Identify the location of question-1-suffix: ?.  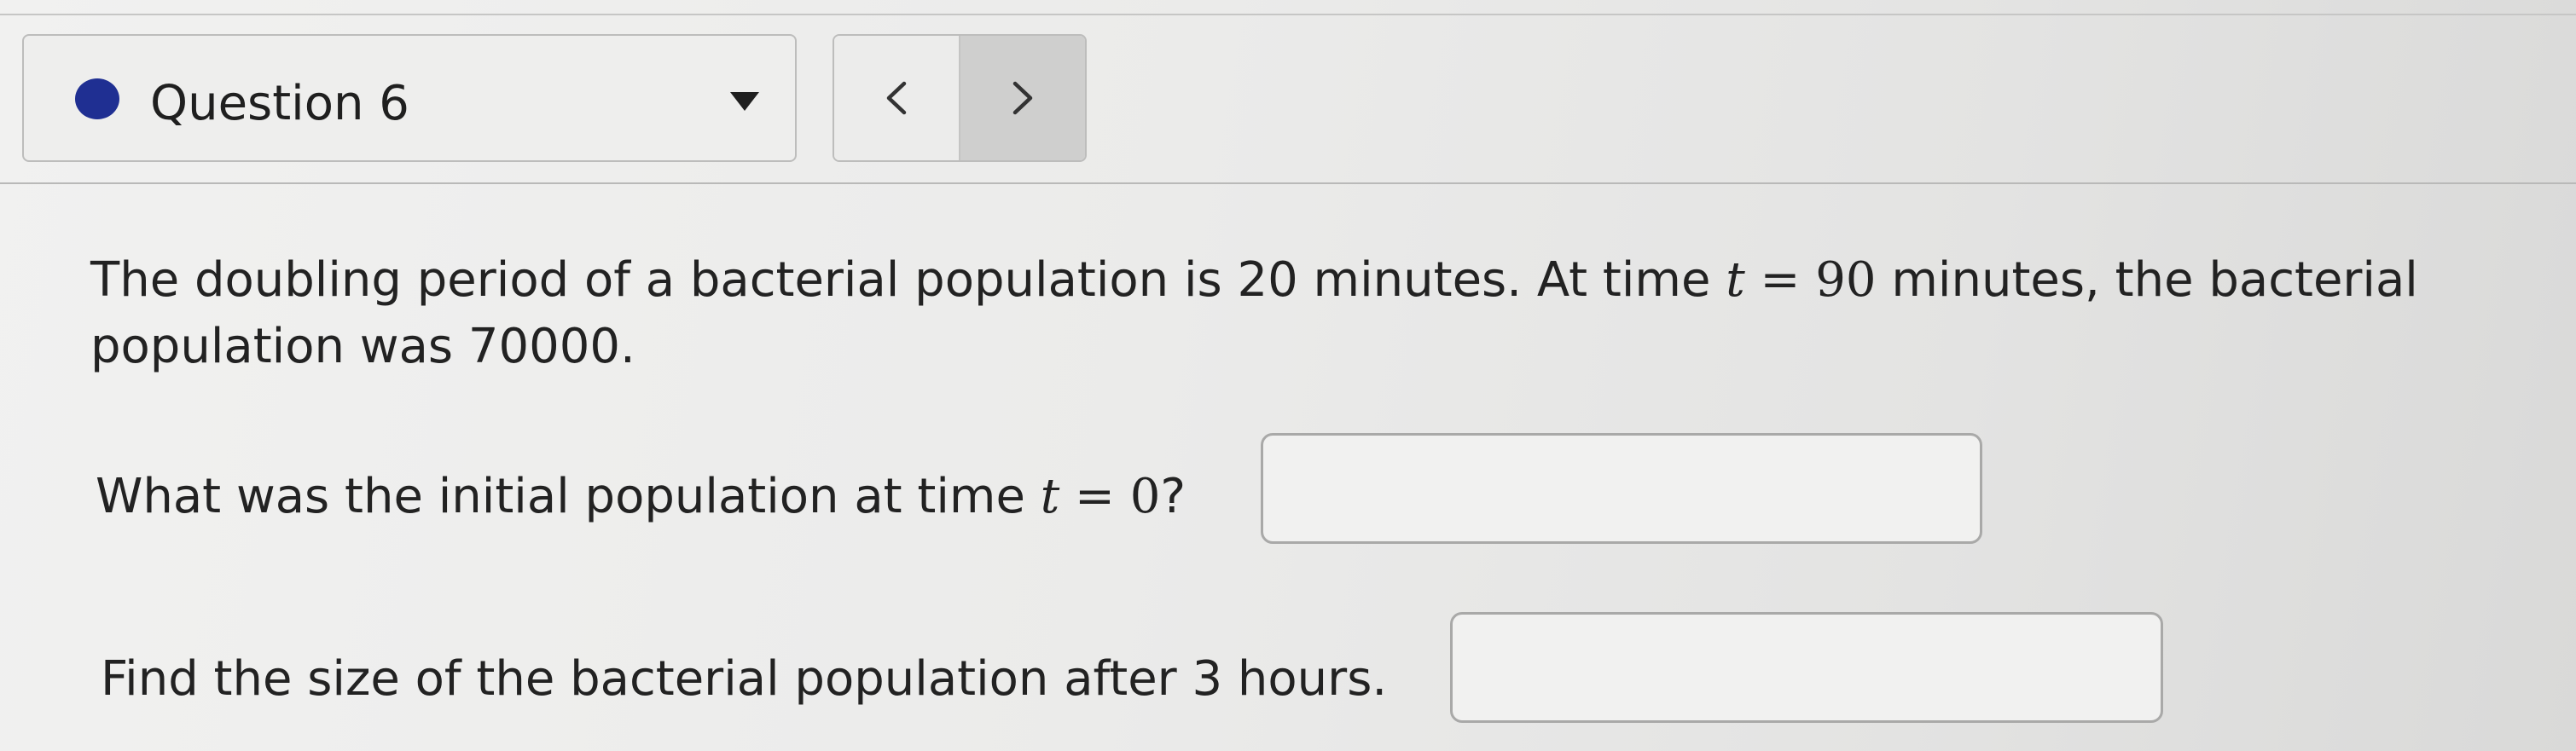
(1173, 496).